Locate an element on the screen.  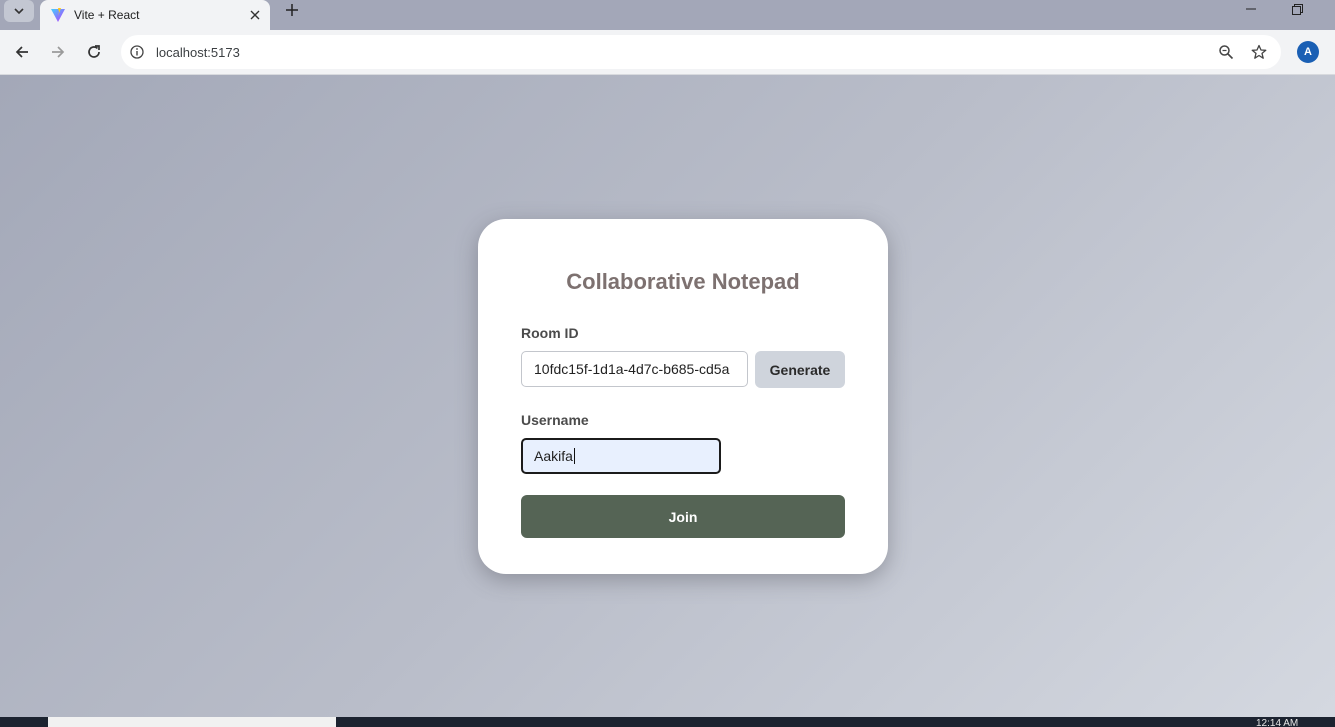
reload-button is located at coordinates (94, 52).